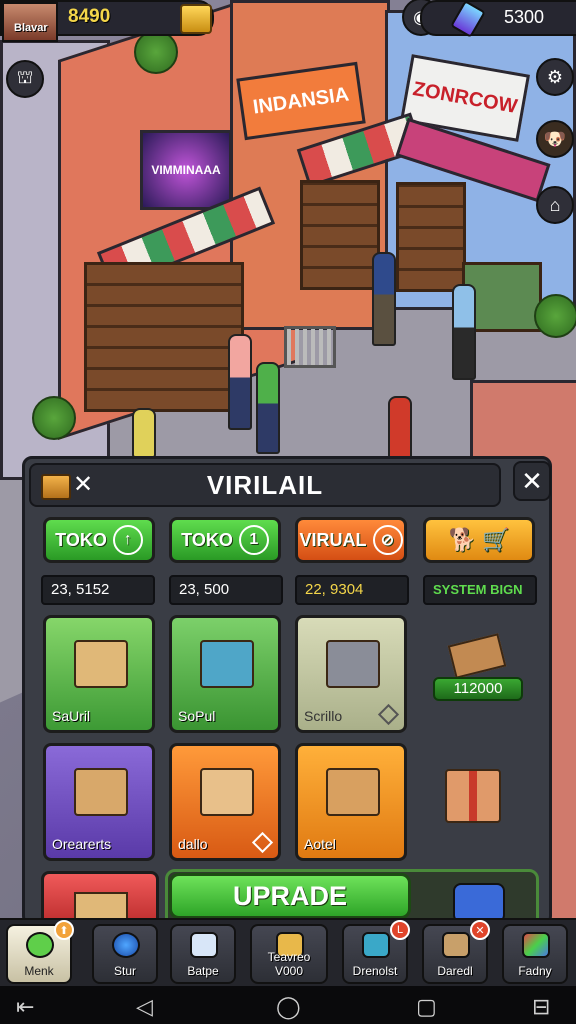 The height and width of the screenshot is (1024, 576). Describe the element at coordinates (197, 716) in the screenshot. I see `item-card-sopul-label: SoPul` at that location.